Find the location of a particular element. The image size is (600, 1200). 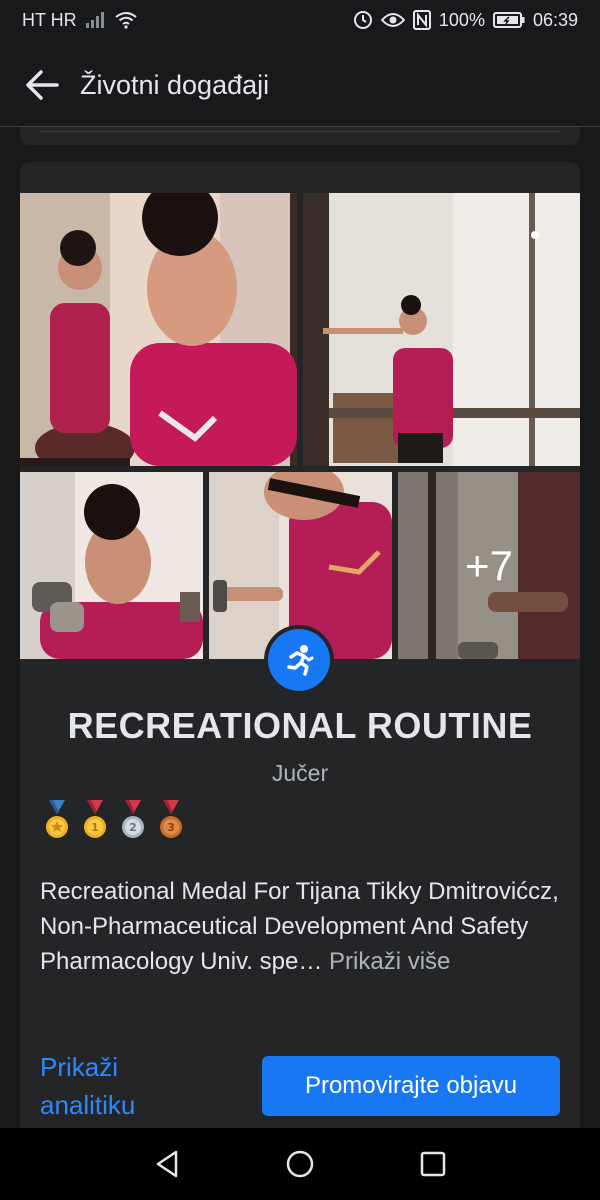

activity-badge is located at coordinates (299, 660).